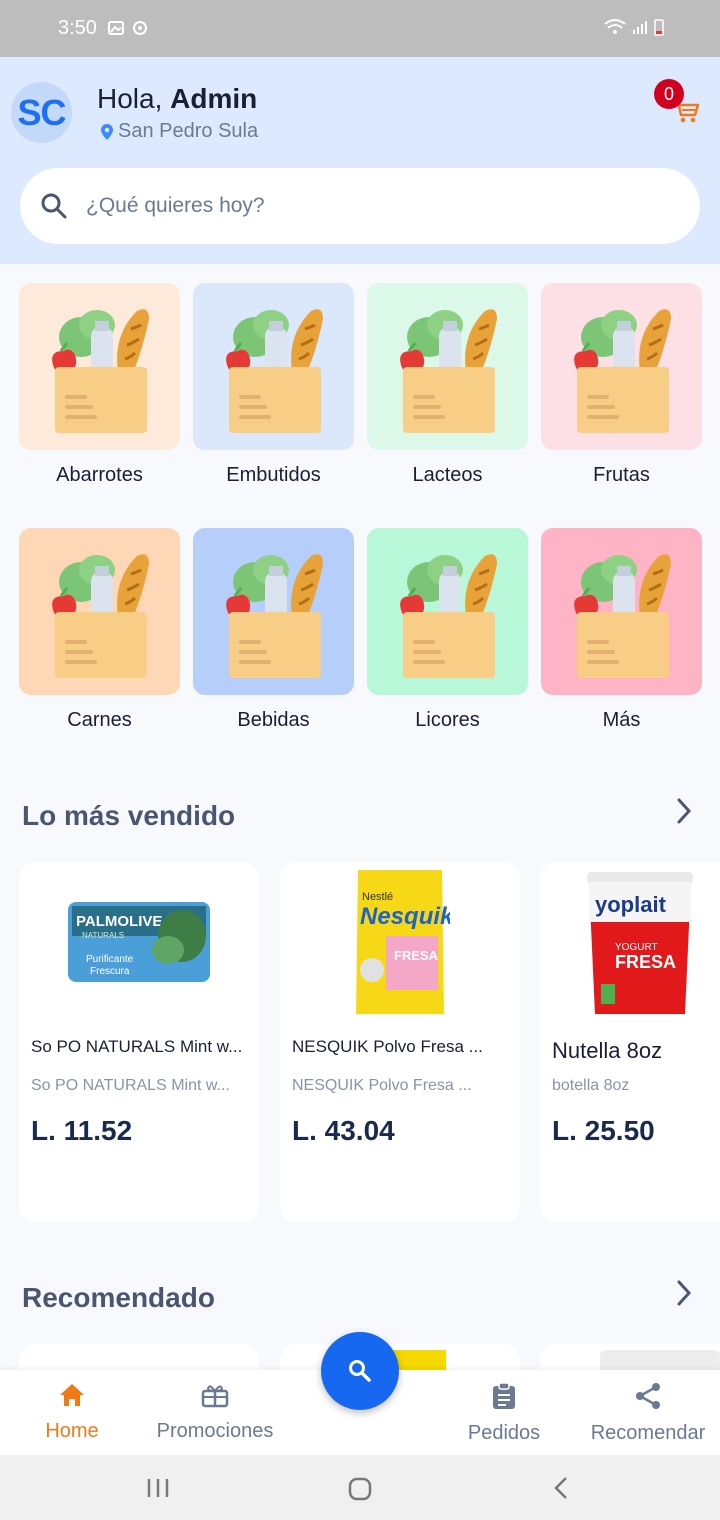 The image size is (720, 1520). I want to click on svg-text: NATURALS, so click(103, 935).